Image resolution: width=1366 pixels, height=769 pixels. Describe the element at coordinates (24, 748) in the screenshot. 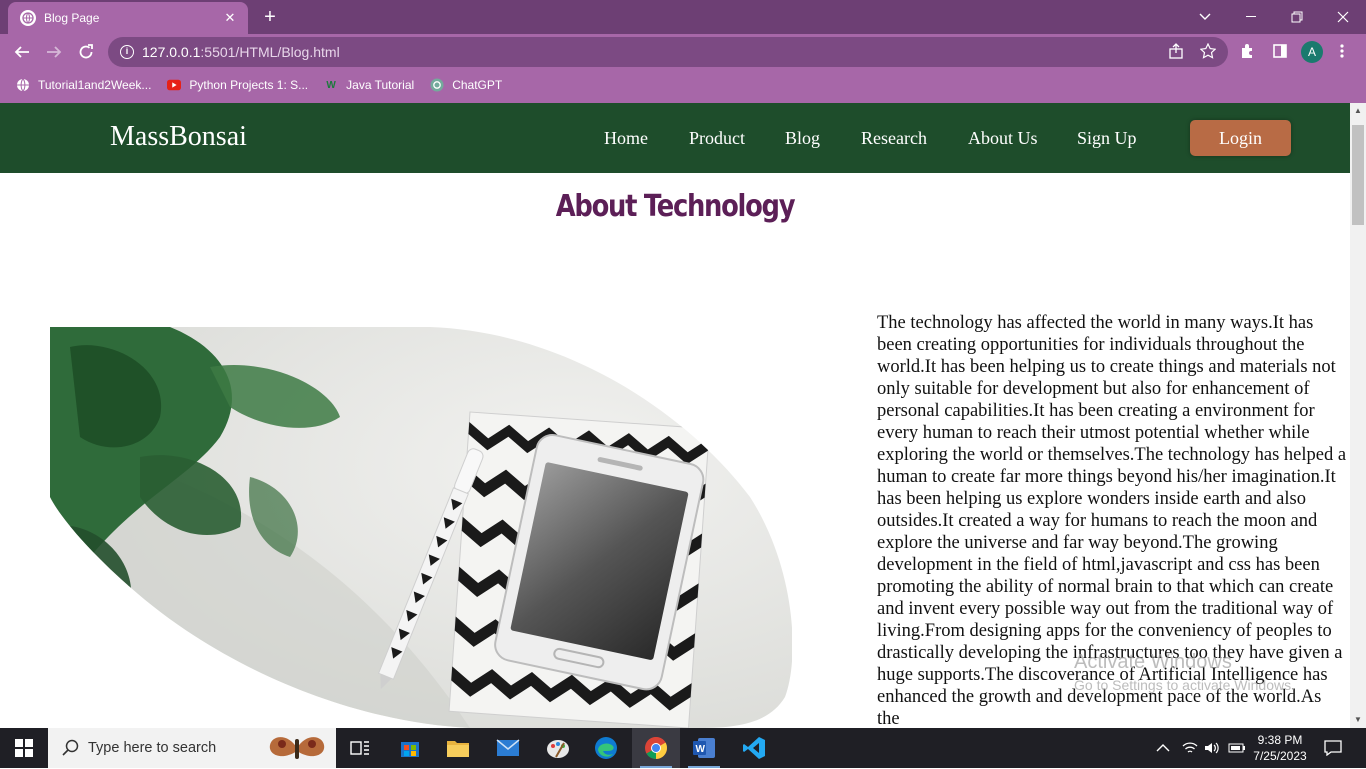

I see `windows-start-icon` at that location.